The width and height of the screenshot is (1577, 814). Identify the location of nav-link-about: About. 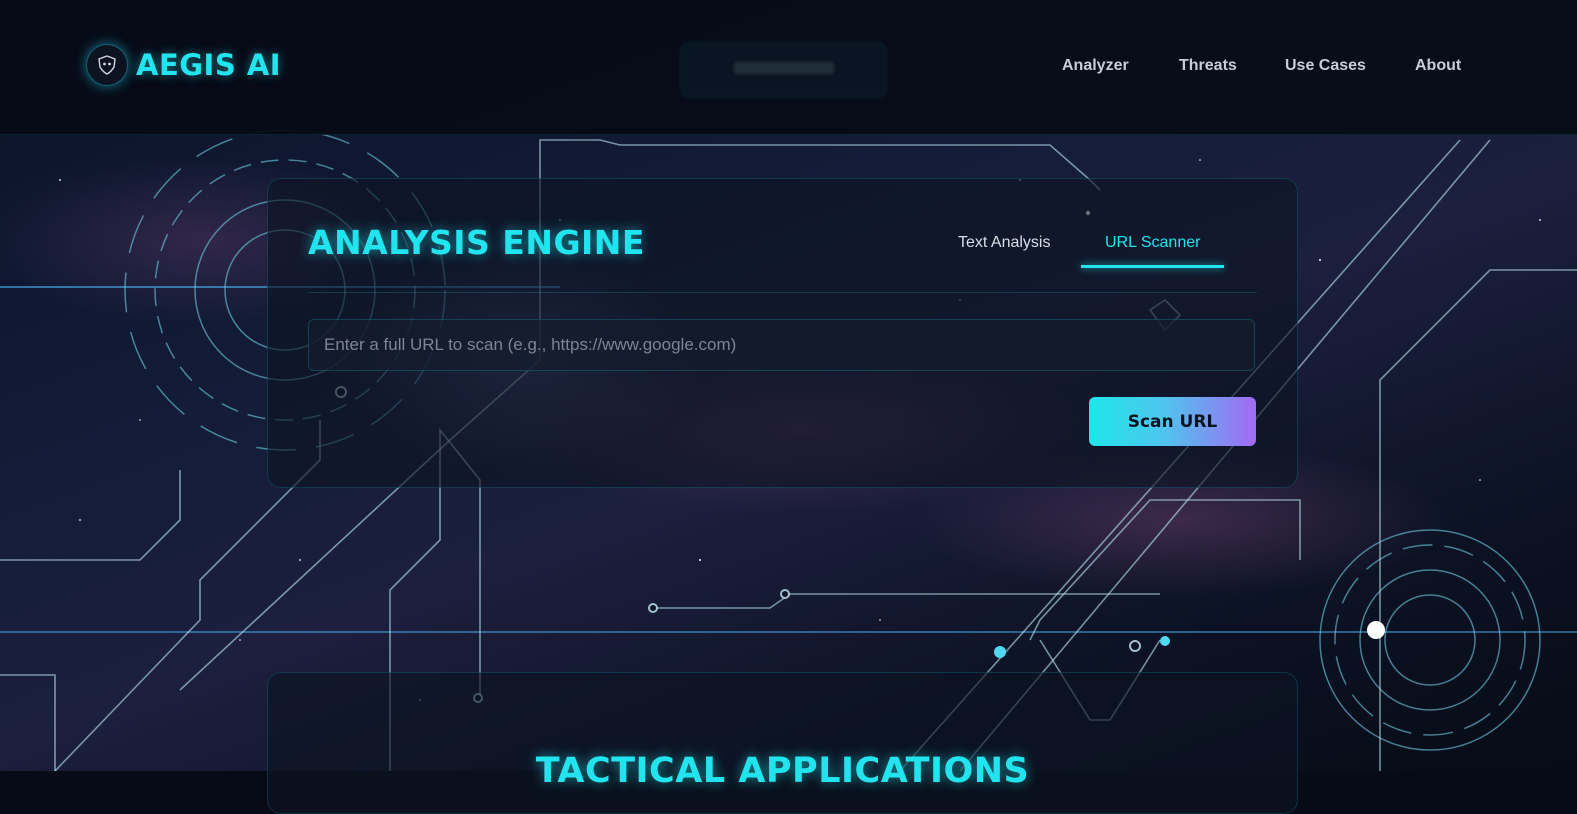
(1438, 66).